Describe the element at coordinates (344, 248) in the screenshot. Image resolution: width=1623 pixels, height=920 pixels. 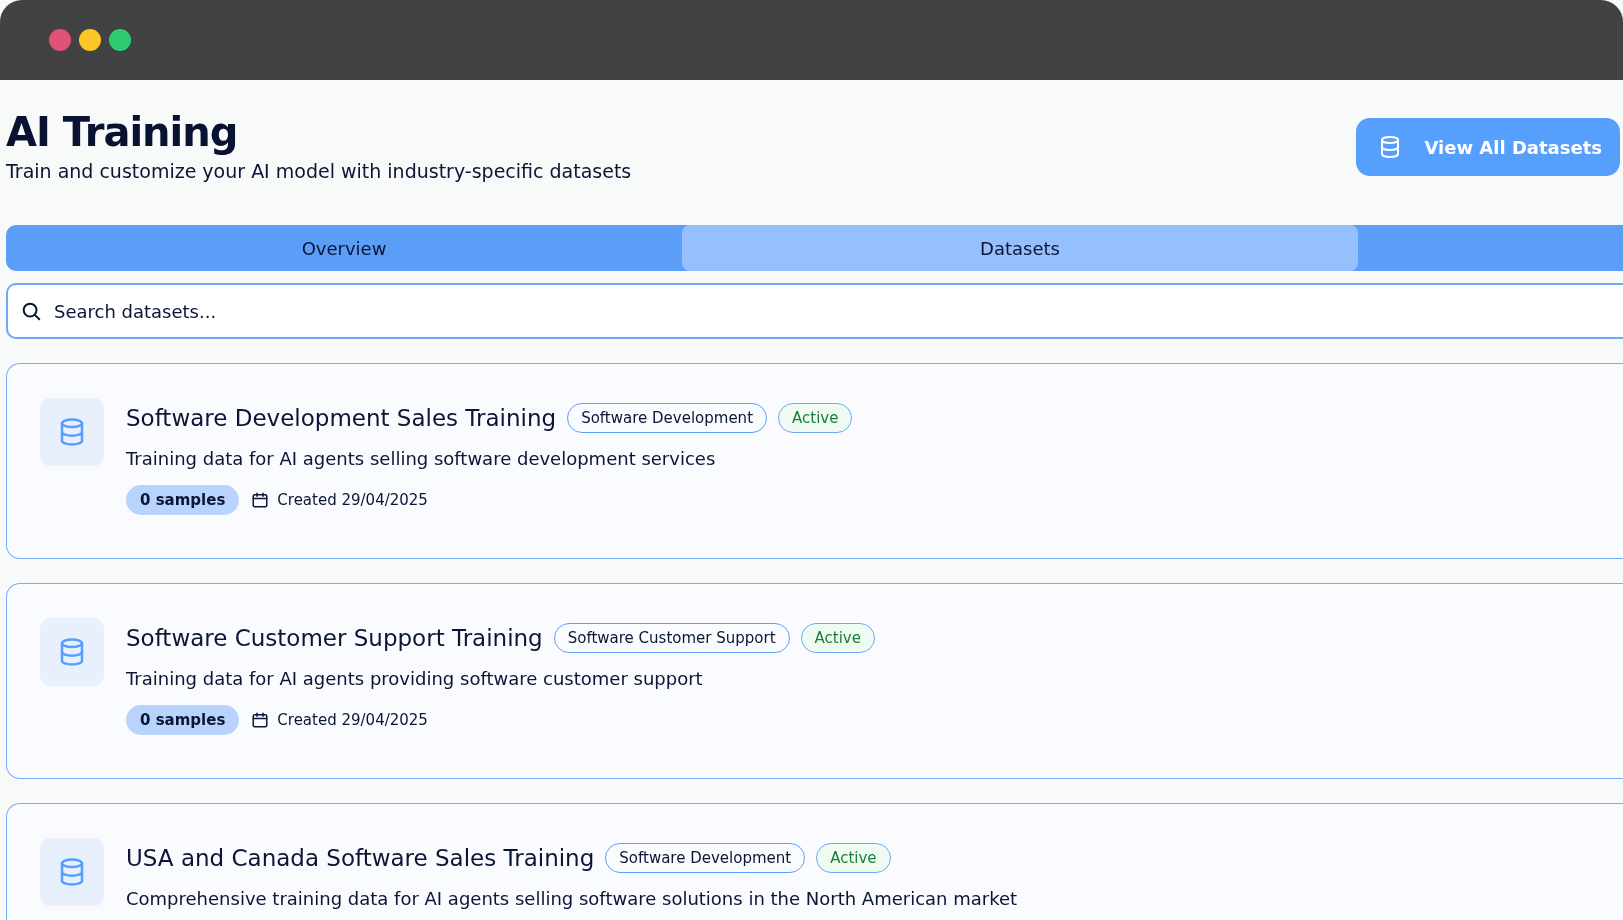
I see `tab: Overview` at that location.